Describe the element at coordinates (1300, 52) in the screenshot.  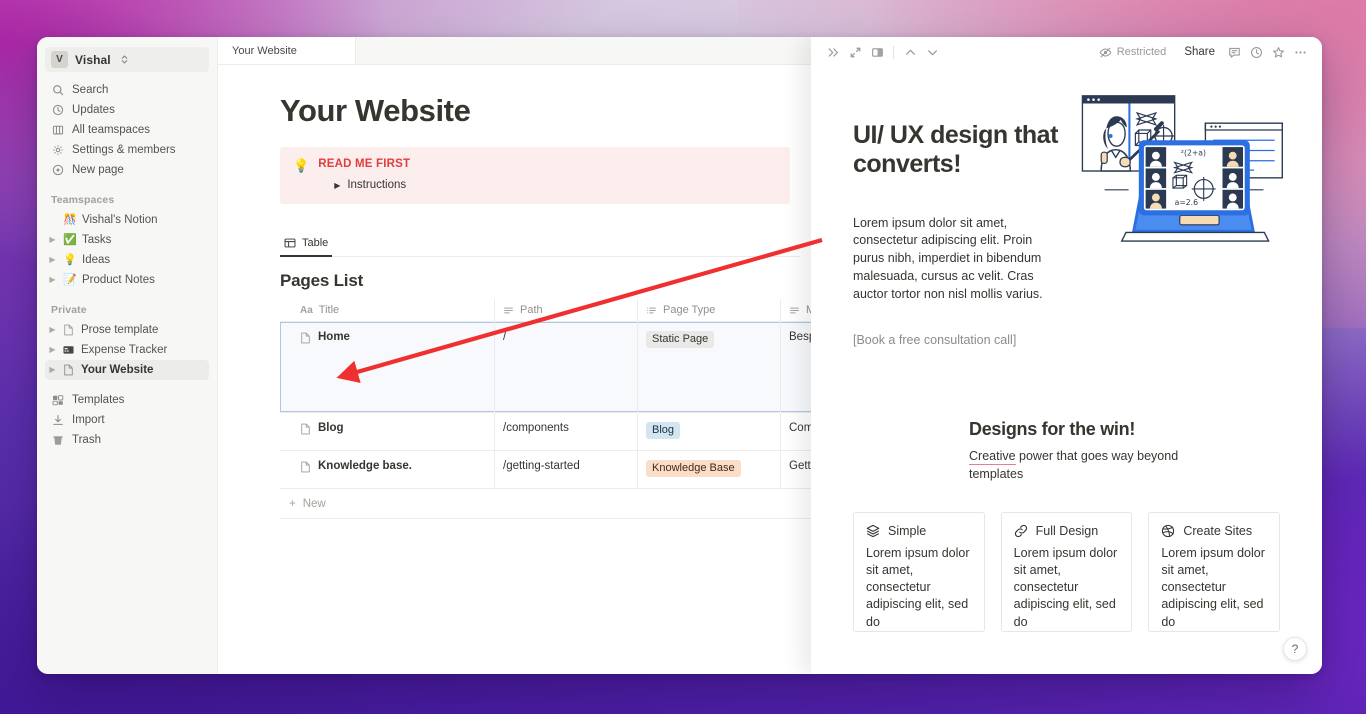
I see `ellipsis-more-icon` at that location.